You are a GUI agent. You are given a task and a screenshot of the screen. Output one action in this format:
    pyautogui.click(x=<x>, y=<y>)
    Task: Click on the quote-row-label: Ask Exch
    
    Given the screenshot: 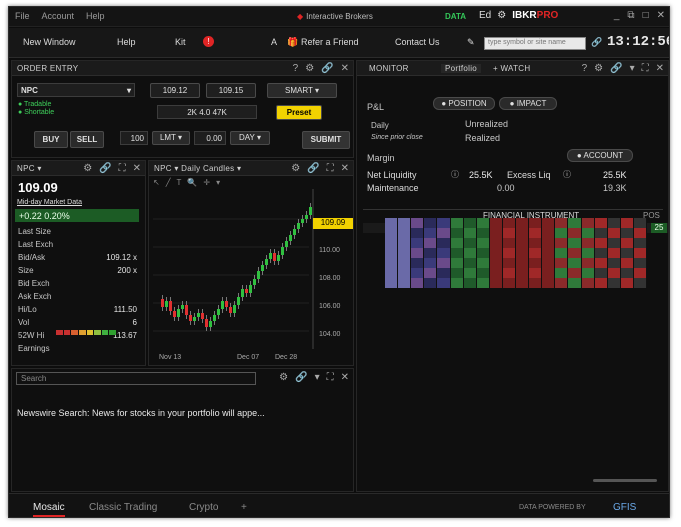 What is the action you would take?
    pyautogui.click(x=35, y=296)
    